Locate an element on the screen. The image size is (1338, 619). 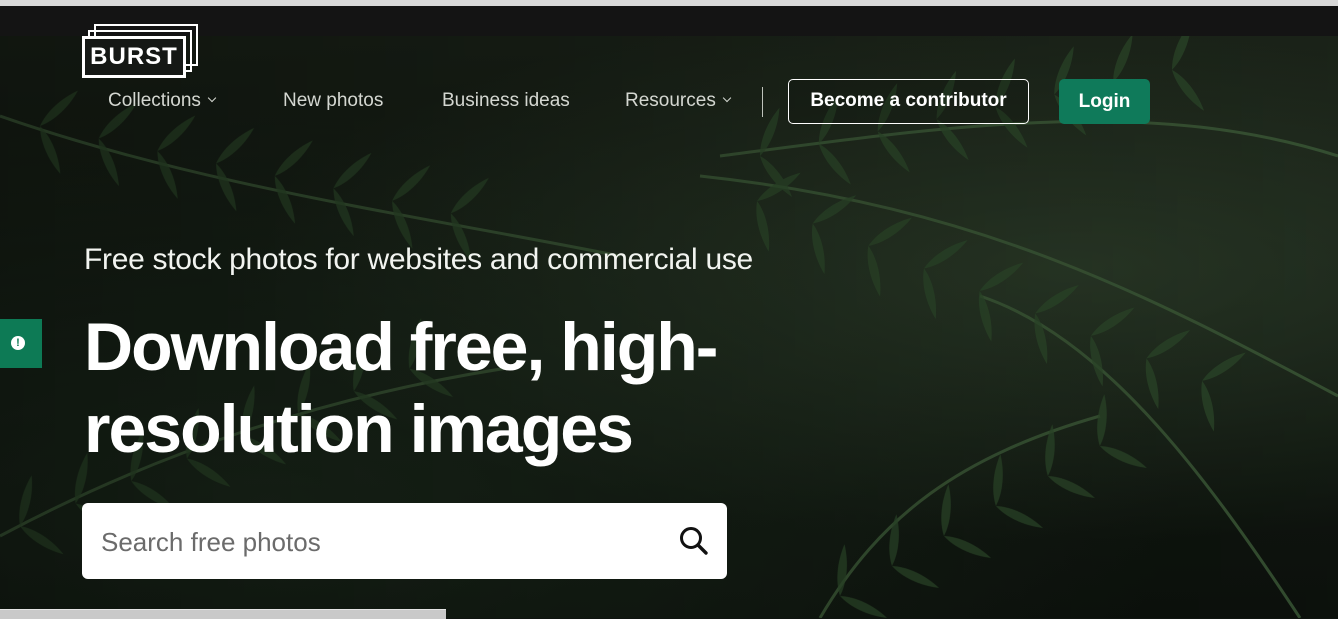
nav-item-collections: Collections is located at coordinates (162, 101).